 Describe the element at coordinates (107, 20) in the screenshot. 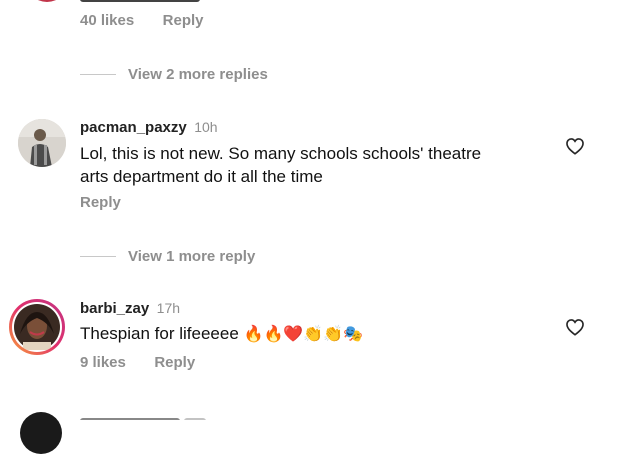

I see `likes-count: 40 likes` at that location.